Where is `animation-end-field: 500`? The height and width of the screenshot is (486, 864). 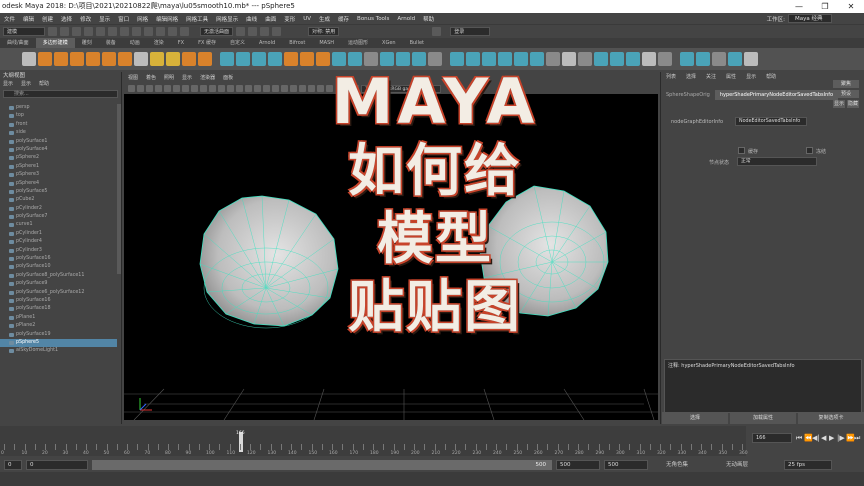
animation-end-field: 500 is located at coordinates (626, 465).